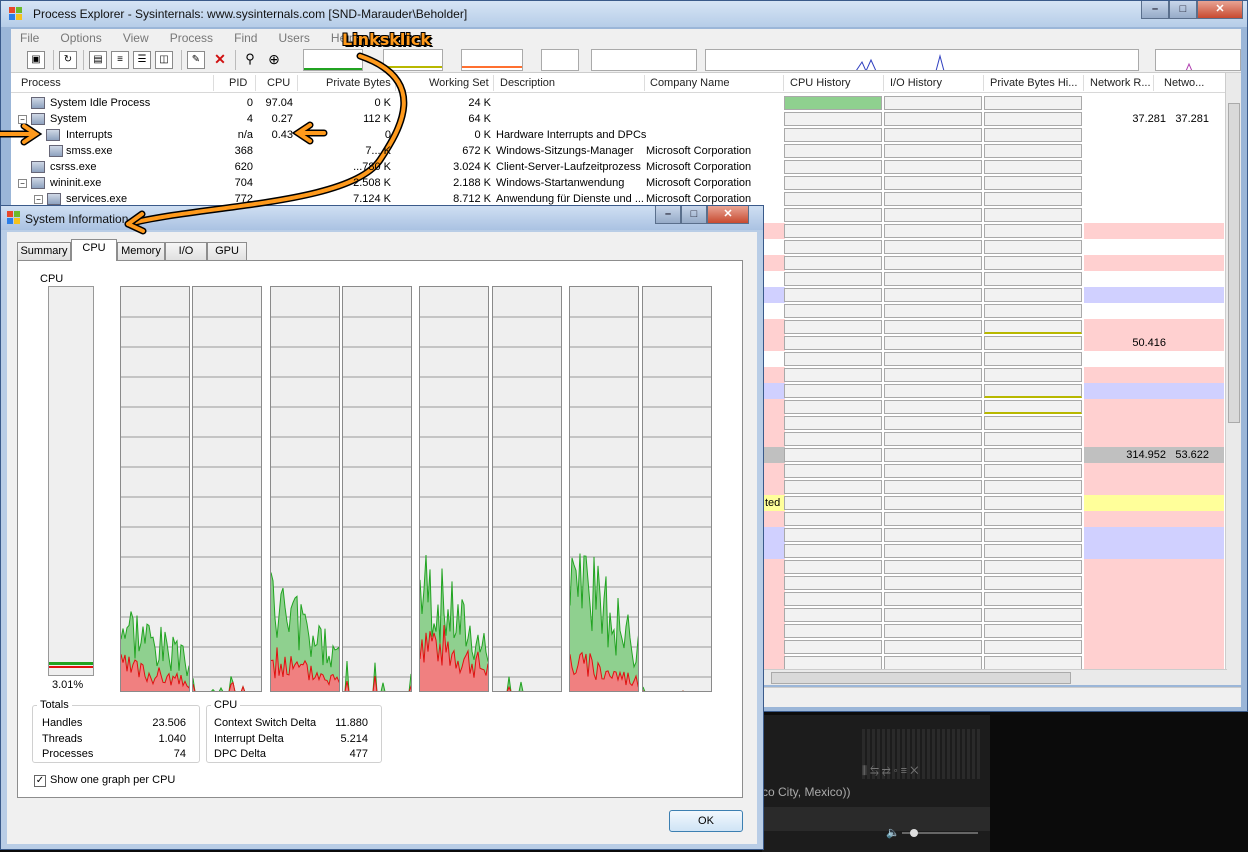 The height and width of the screenshot is (852, 1248). I want to click on scroll-thumb, so click(921, 678).